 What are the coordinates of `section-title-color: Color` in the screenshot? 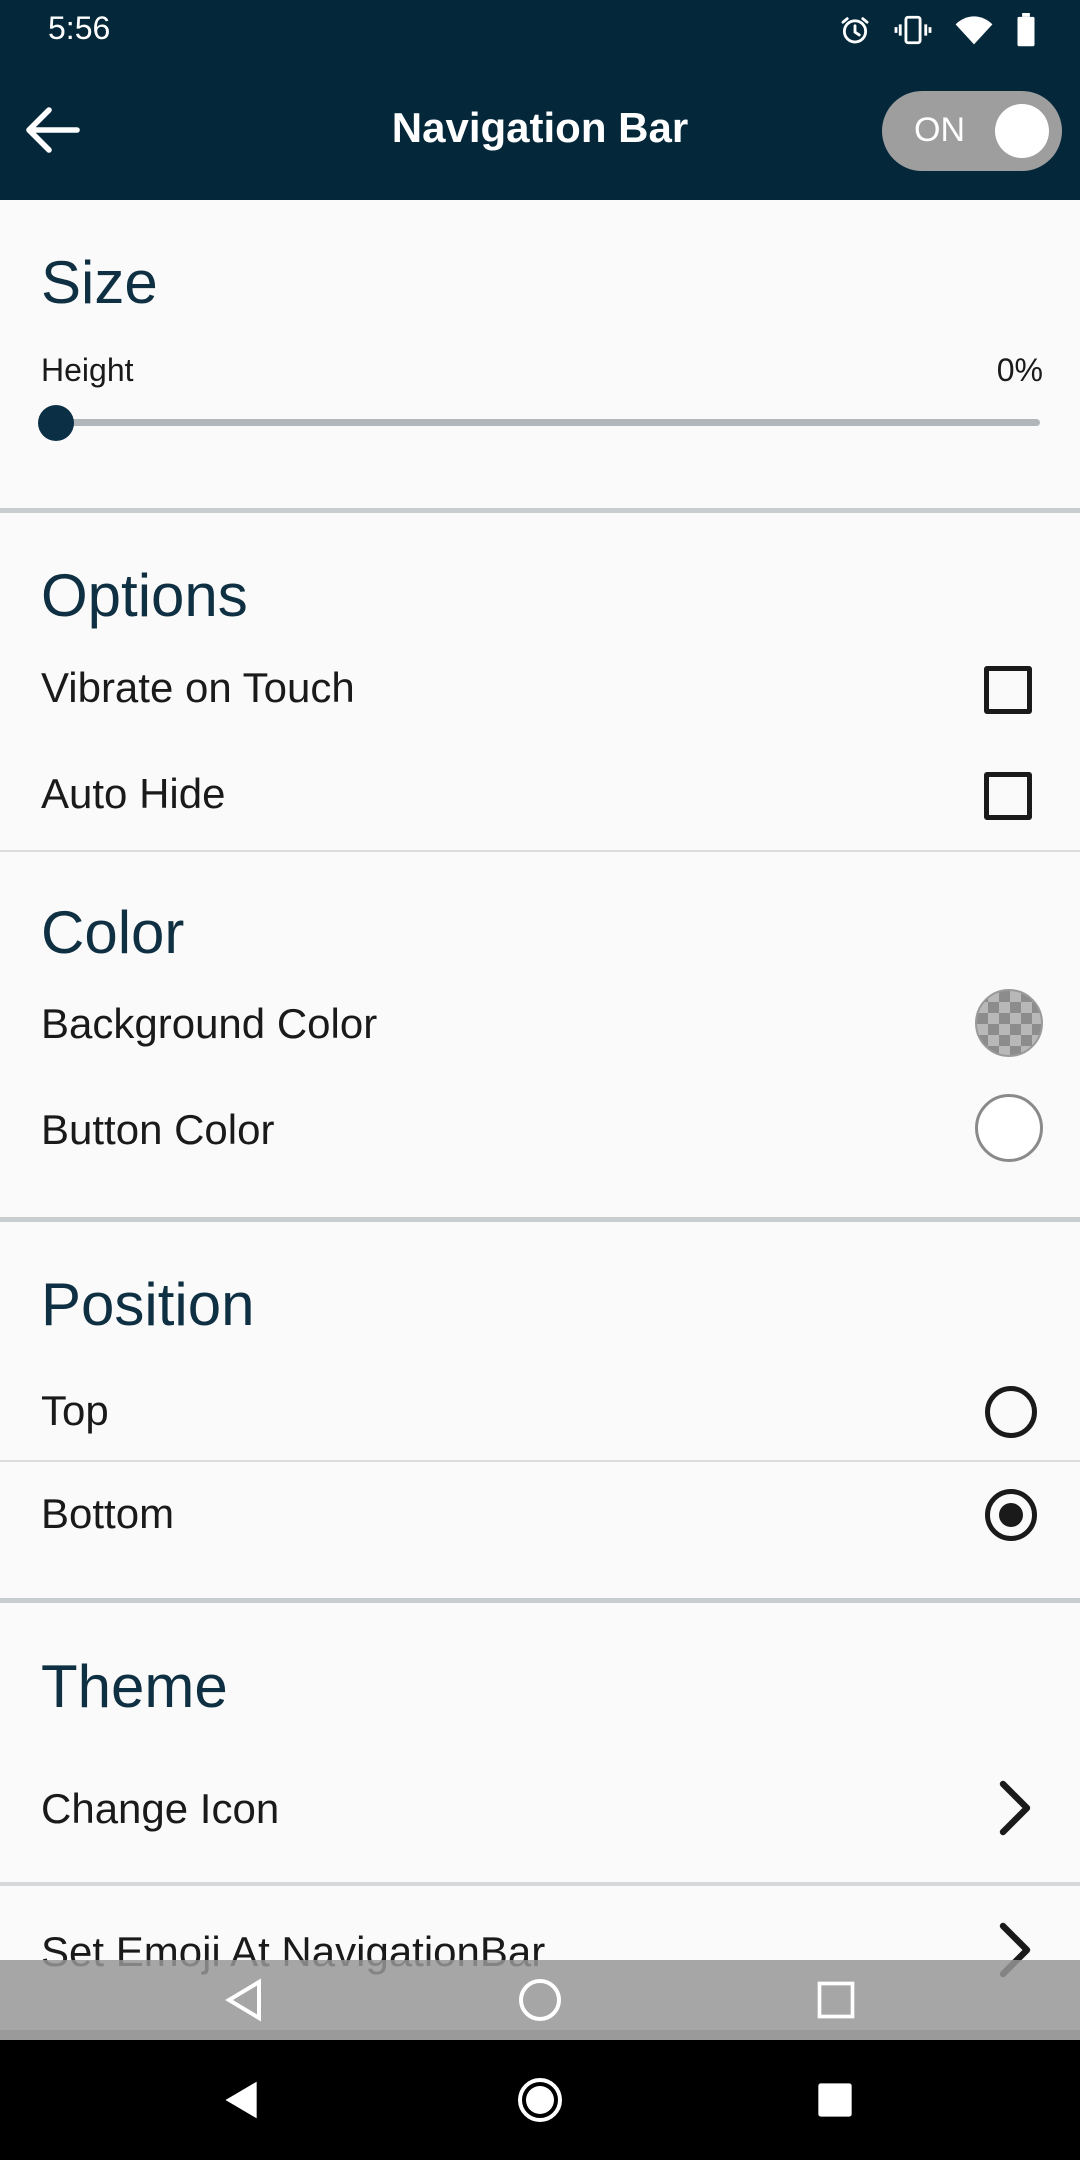 It's located at (113, 932).